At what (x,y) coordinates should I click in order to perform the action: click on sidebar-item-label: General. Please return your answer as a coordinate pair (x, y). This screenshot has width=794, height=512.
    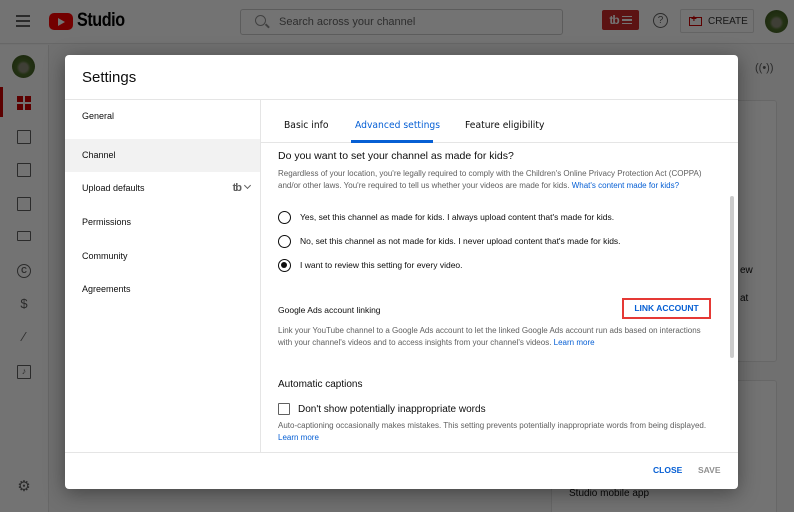
    Looking at the image, I should click on (98, 116).